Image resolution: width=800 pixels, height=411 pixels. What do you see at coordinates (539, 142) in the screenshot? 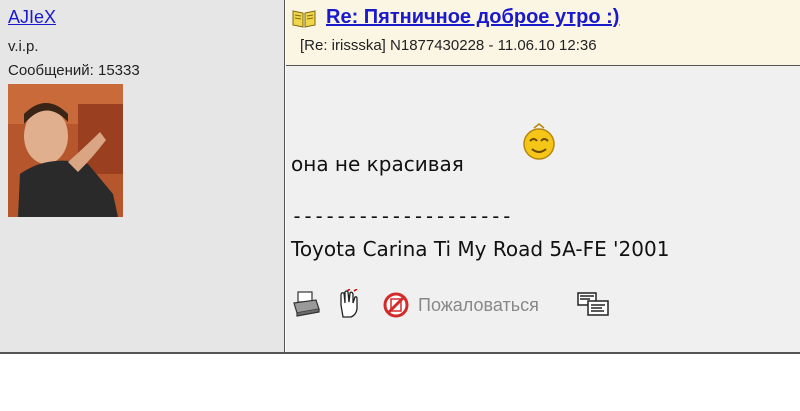
I see `smiley-icon` at bounding box center [539, 142].